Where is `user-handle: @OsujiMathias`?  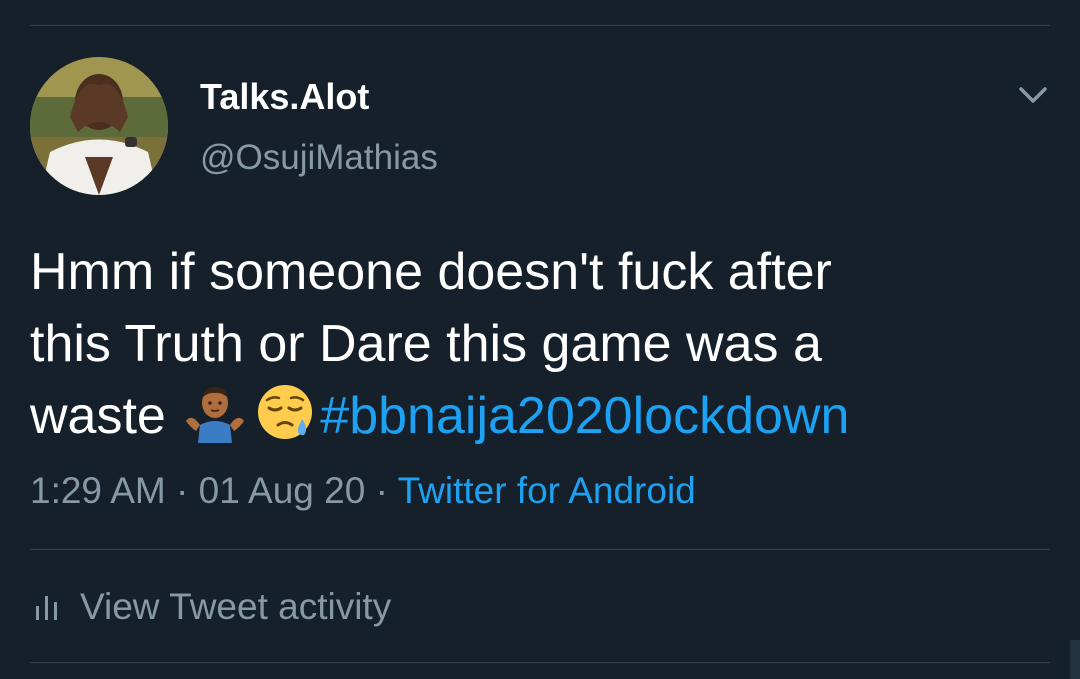
user-handle: @OsujiMathias is located at coordinates (319, 158).